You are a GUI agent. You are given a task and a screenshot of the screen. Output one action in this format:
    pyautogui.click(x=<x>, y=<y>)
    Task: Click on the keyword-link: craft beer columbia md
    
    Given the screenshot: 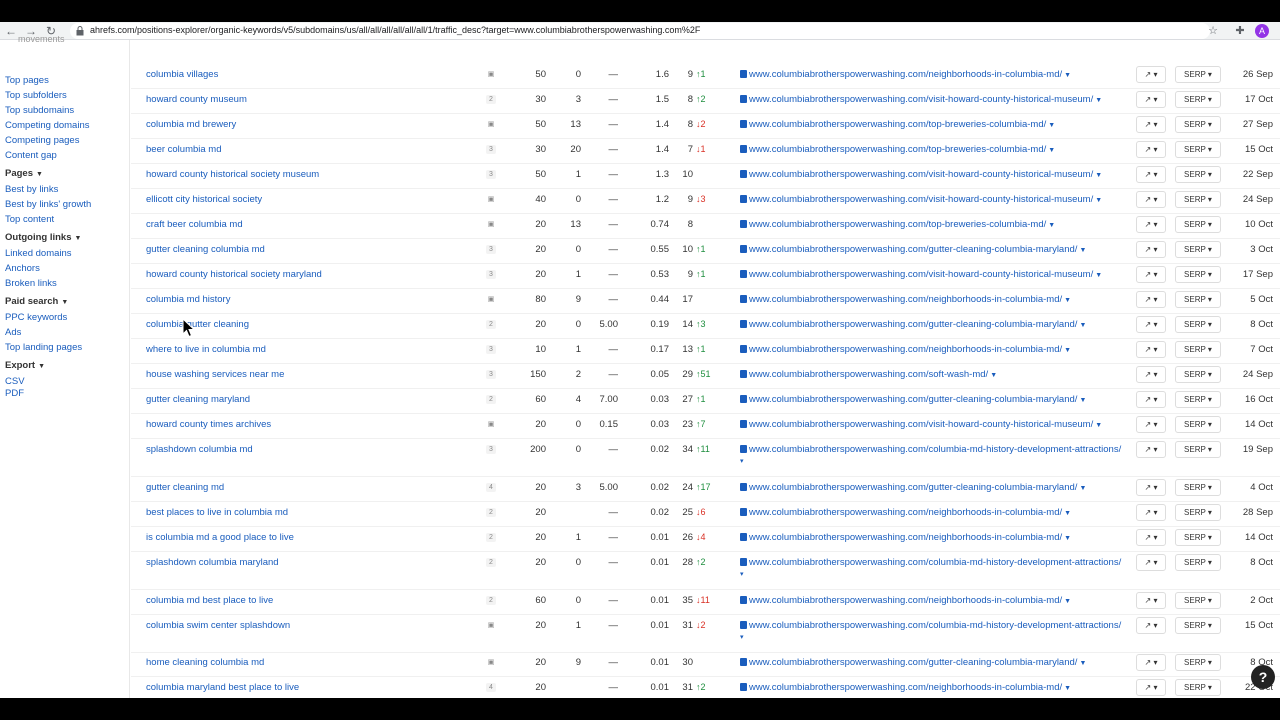 What is the action you would take?
    pyautogui.click(x=194, y=224)
    